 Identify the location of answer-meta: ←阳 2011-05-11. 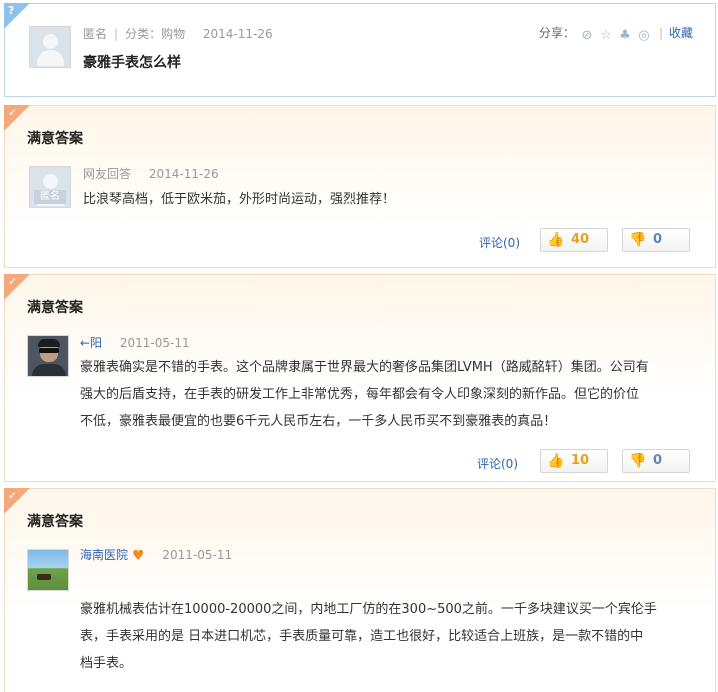
(135, 342).